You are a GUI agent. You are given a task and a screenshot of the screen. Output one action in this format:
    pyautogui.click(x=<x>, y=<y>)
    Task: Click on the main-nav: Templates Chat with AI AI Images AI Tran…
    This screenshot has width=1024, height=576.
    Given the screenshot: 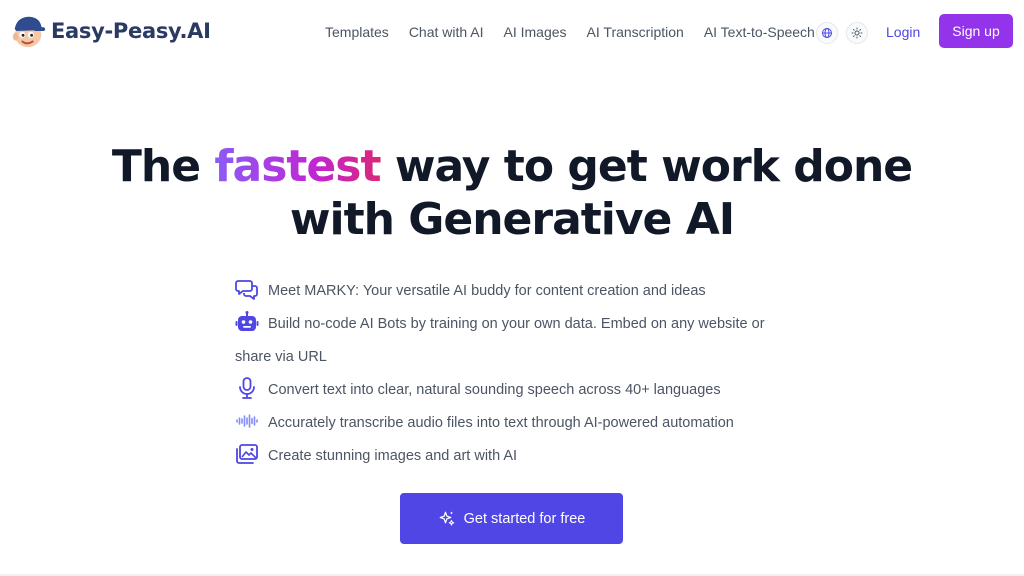 What is the action you would take?
    pyautogui.click(x=580, y=32)
    